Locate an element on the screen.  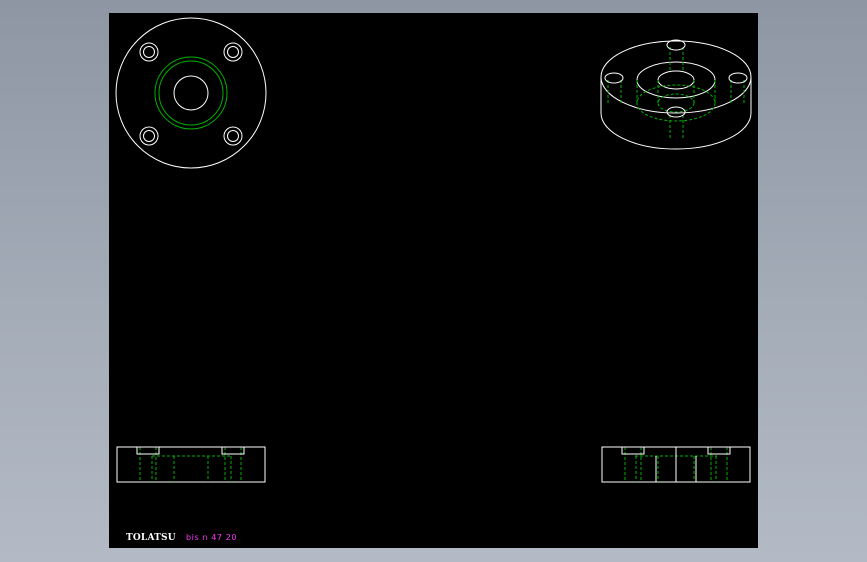
bolt-hole-br-inner is located at coordinates (233, 136).